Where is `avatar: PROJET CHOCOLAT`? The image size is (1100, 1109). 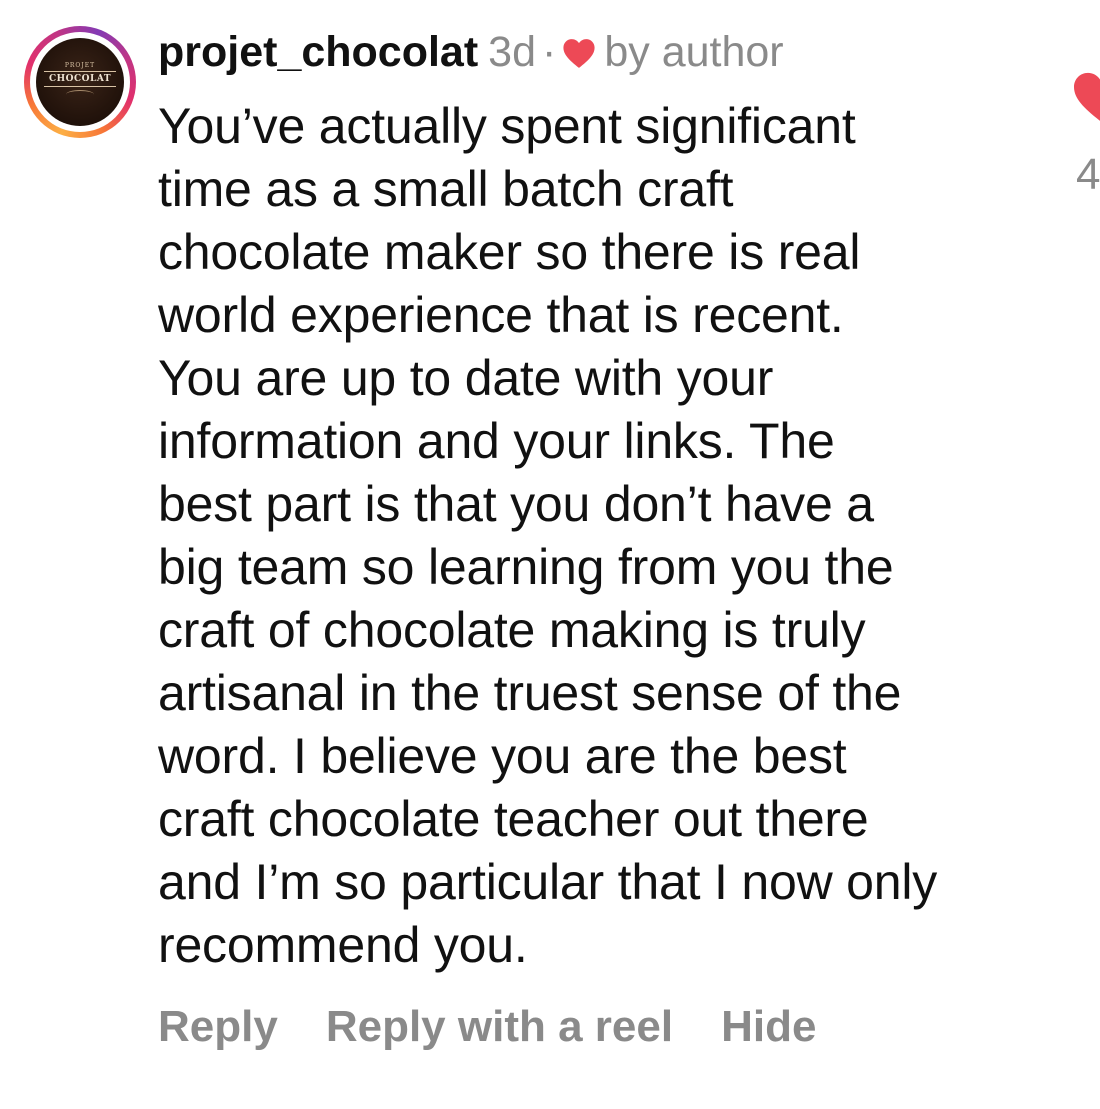 avatar: PROJET CHOCOLAT is located at coordinates (80, 82).